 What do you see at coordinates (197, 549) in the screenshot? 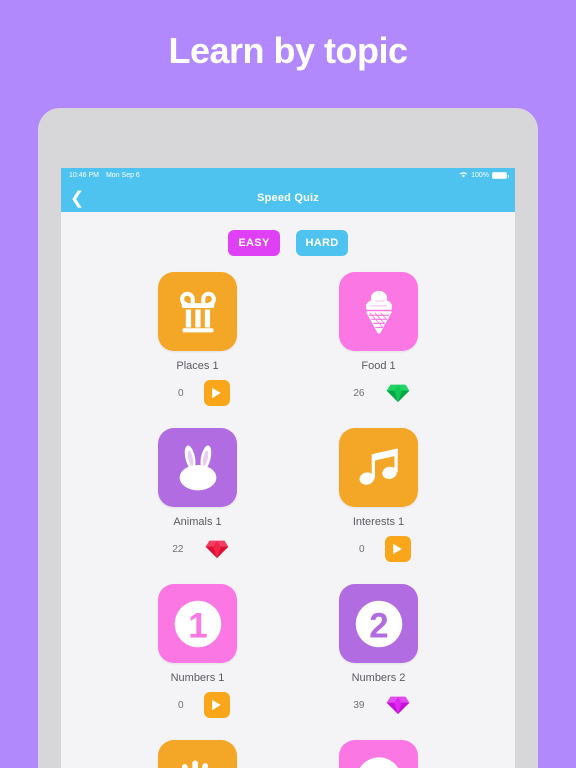
I see `topic-meta: 22` at bounding box center [197, 549].